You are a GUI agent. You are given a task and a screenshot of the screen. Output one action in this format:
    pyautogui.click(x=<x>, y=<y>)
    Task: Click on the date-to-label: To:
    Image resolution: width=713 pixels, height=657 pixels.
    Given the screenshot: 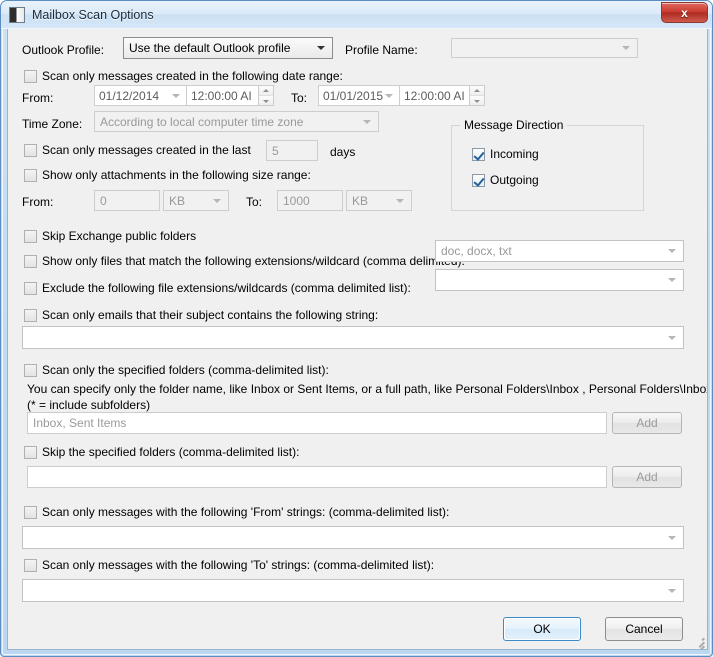 What is the action you would take?
    pyautogui.click(x=299, y=98)
    